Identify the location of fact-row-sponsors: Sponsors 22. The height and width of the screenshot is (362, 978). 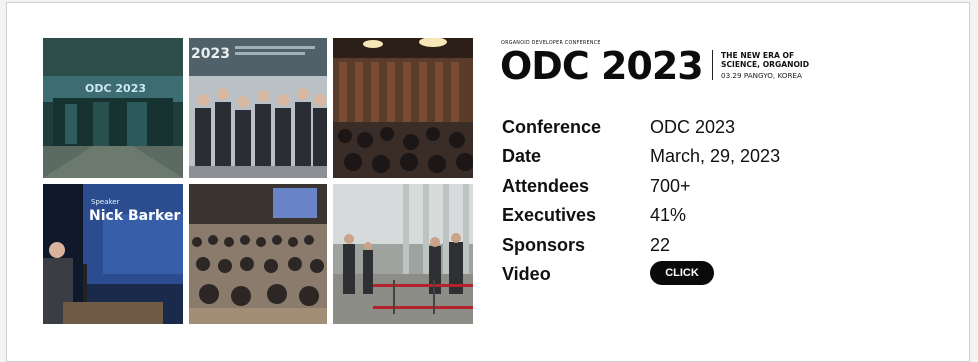
(722, 249).